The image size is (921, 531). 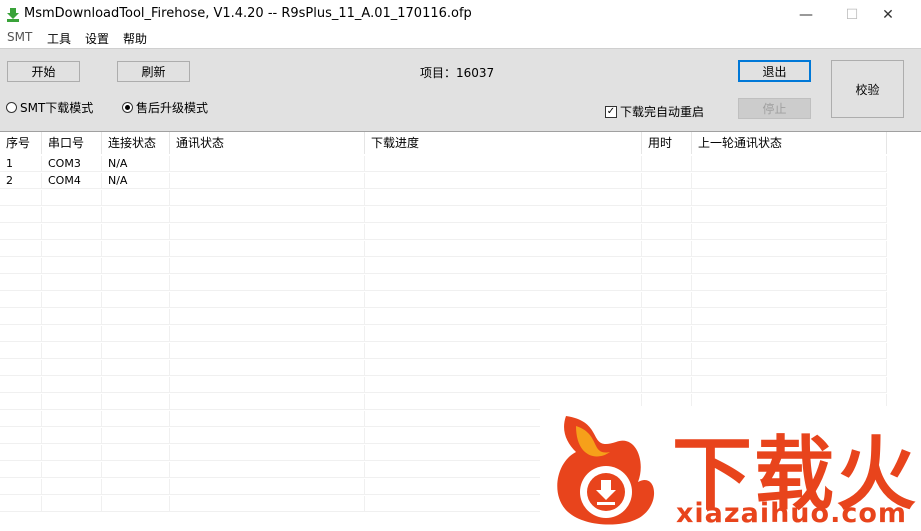 What do you see at coordinates (135, 38) in the screenshot?
I see `menu-help: 帮助` at bounding box center [135, 38].